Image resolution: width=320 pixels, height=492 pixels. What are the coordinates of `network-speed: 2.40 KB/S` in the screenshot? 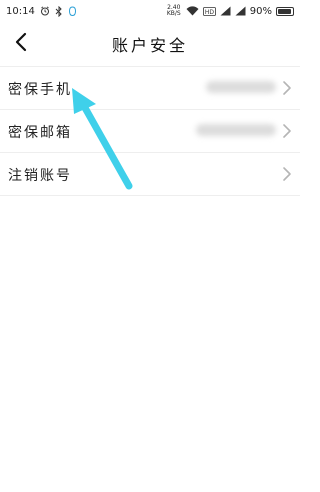 It's located at (174, 11).